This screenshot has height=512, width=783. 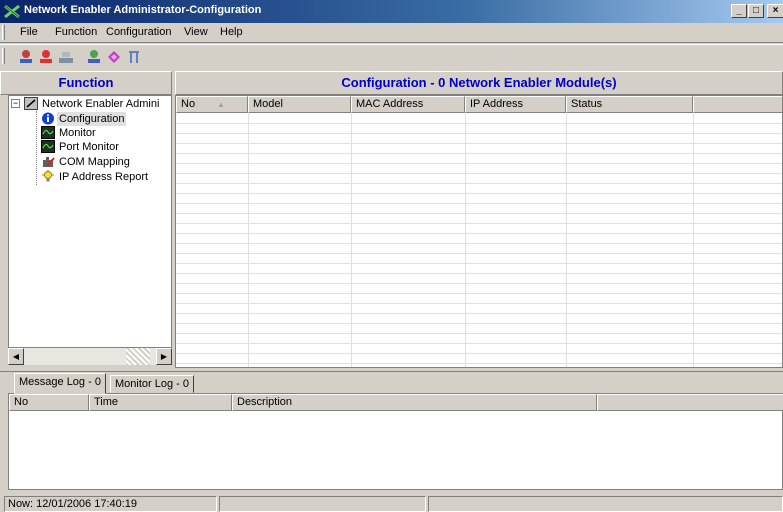 I want to click on network-enabler-admin-icon, so click(x=31, y=103).